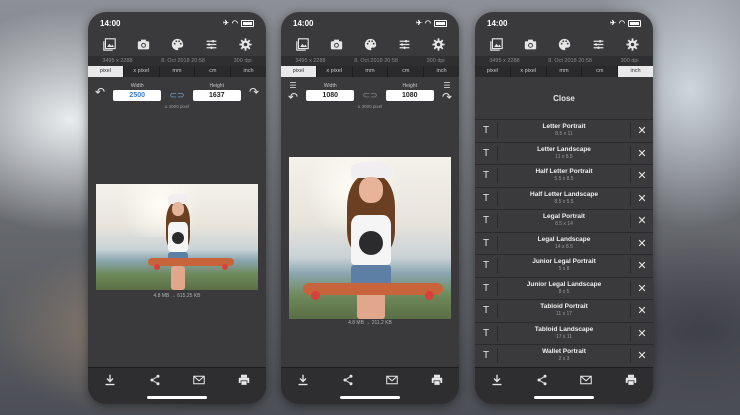 The height and width of the screenshot is (415, 740). I want to click on preset-row: T Letter Portrait 8.5 x 11 ✕, so click(564, 131).